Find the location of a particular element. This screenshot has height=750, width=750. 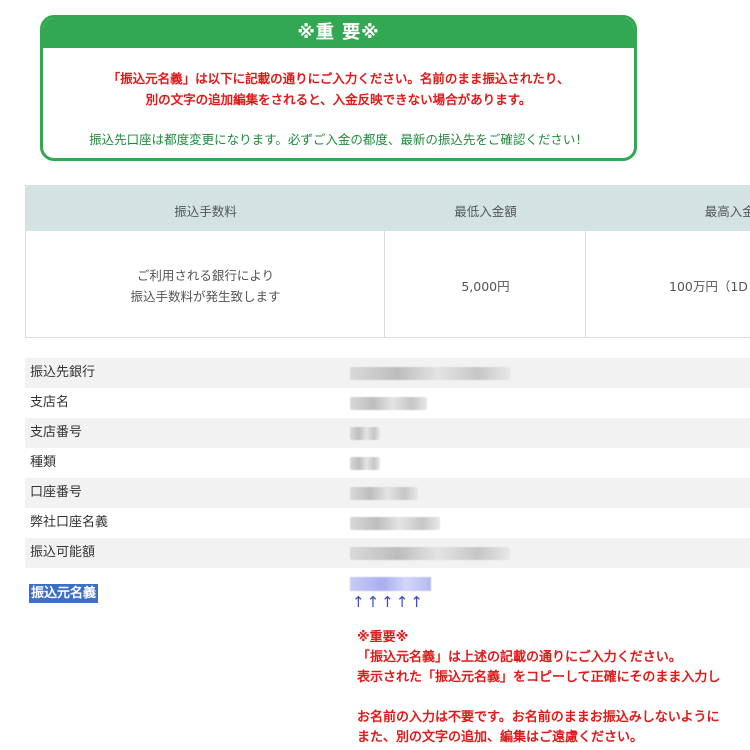

redacted-branch is located at coordinates (388, 403).